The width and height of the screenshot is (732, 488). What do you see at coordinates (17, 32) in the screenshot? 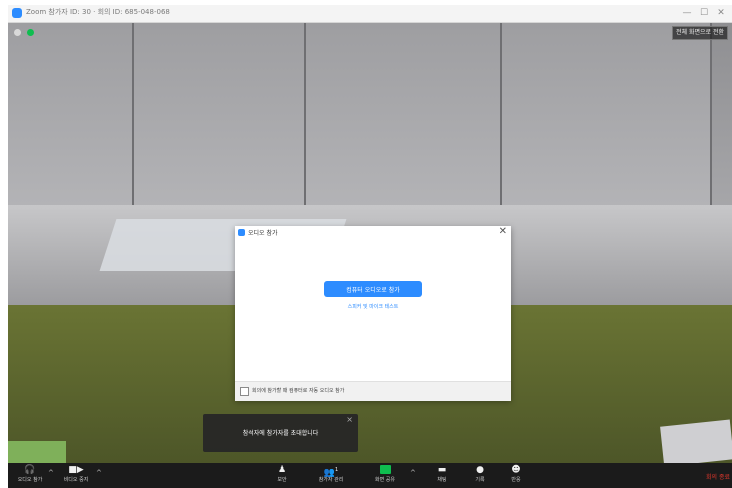
I see `info-icon` at bounding box center [17, 32].